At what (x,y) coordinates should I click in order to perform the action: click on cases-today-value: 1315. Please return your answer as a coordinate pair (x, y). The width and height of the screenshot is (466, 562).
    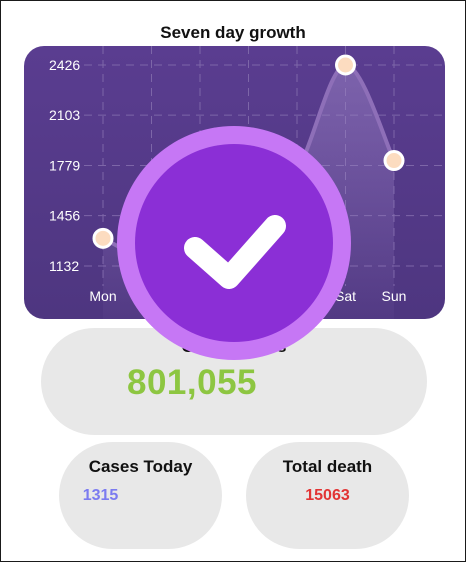
    Looking at the image, I should click on (100, 495).